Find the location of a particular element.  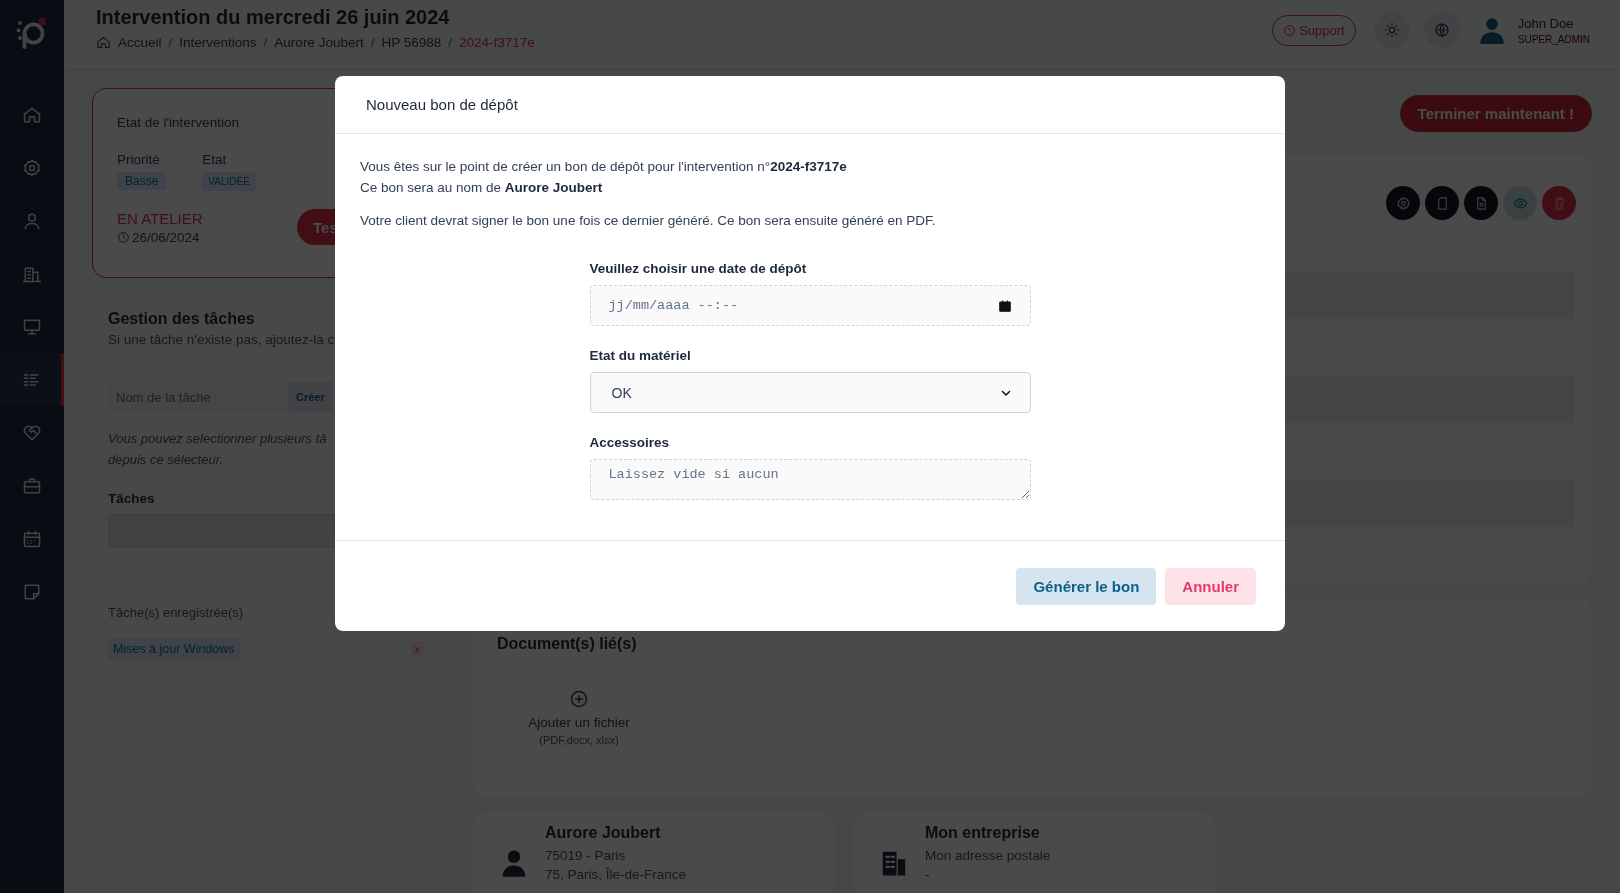

user-name: John Doe is located at coordinates (1546, 23).